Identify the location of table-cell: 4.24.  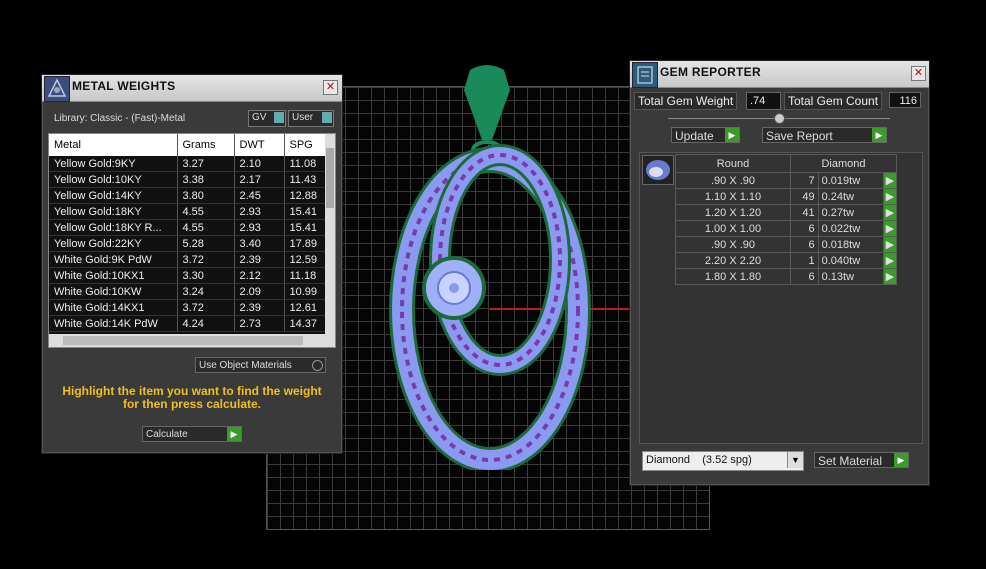
(206, 323).